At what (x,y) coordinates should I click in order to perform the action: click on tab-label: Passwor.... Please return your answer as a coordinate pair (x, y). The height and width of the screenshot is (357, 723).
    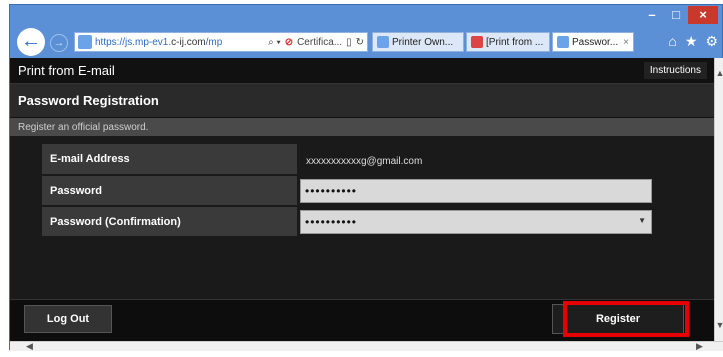
    Looking at the image, I should click on (595, 42).